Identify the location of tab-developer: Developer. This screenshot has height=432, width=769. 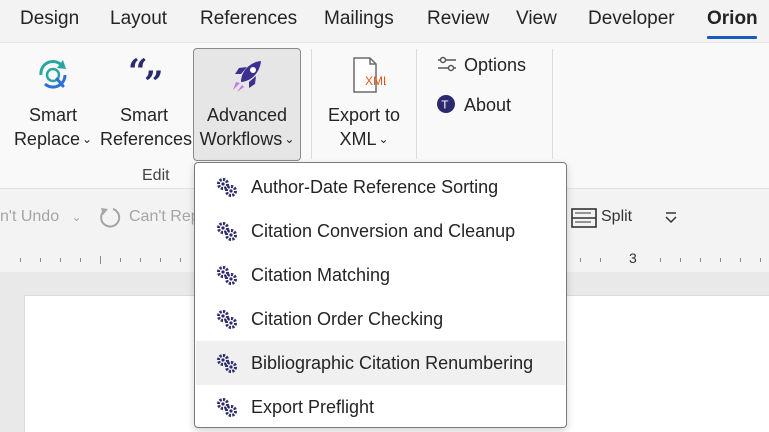
(631, 19).